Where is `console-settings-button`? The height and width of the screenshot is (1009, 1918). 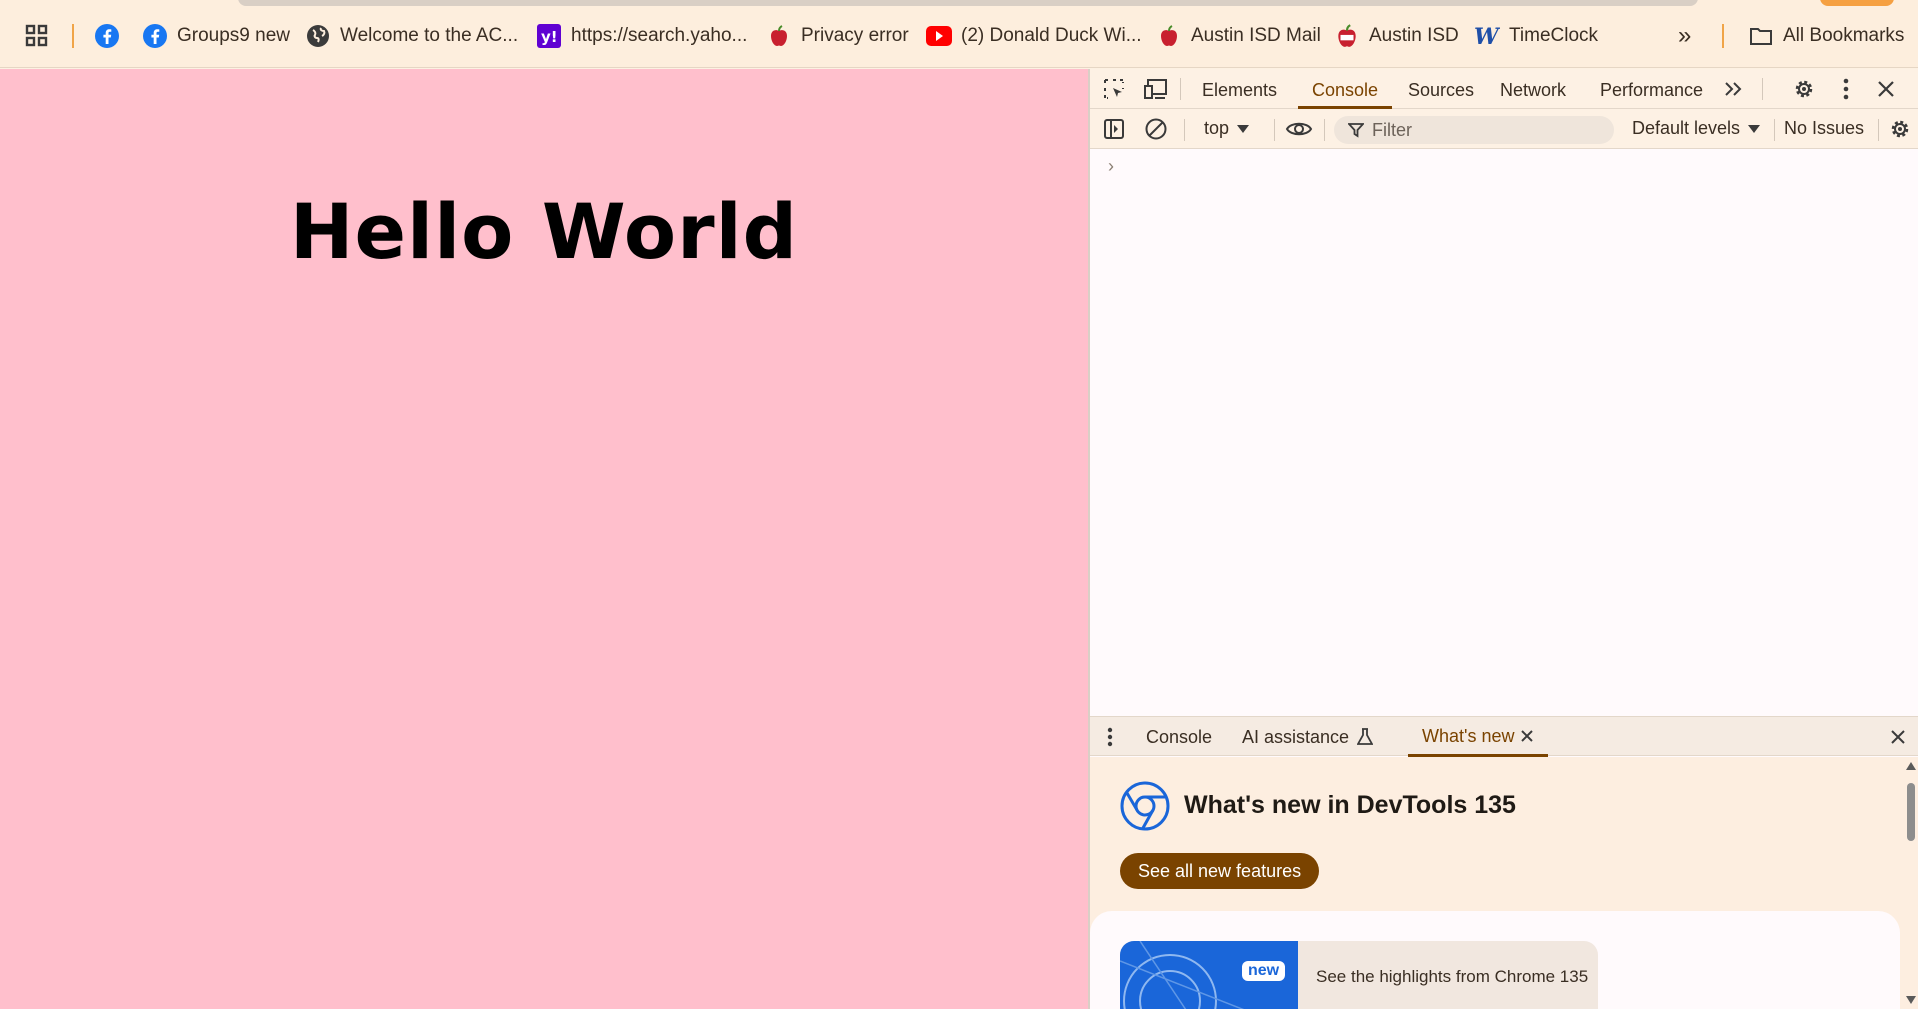 console-settings-button is located at coordinates (1900, 129).